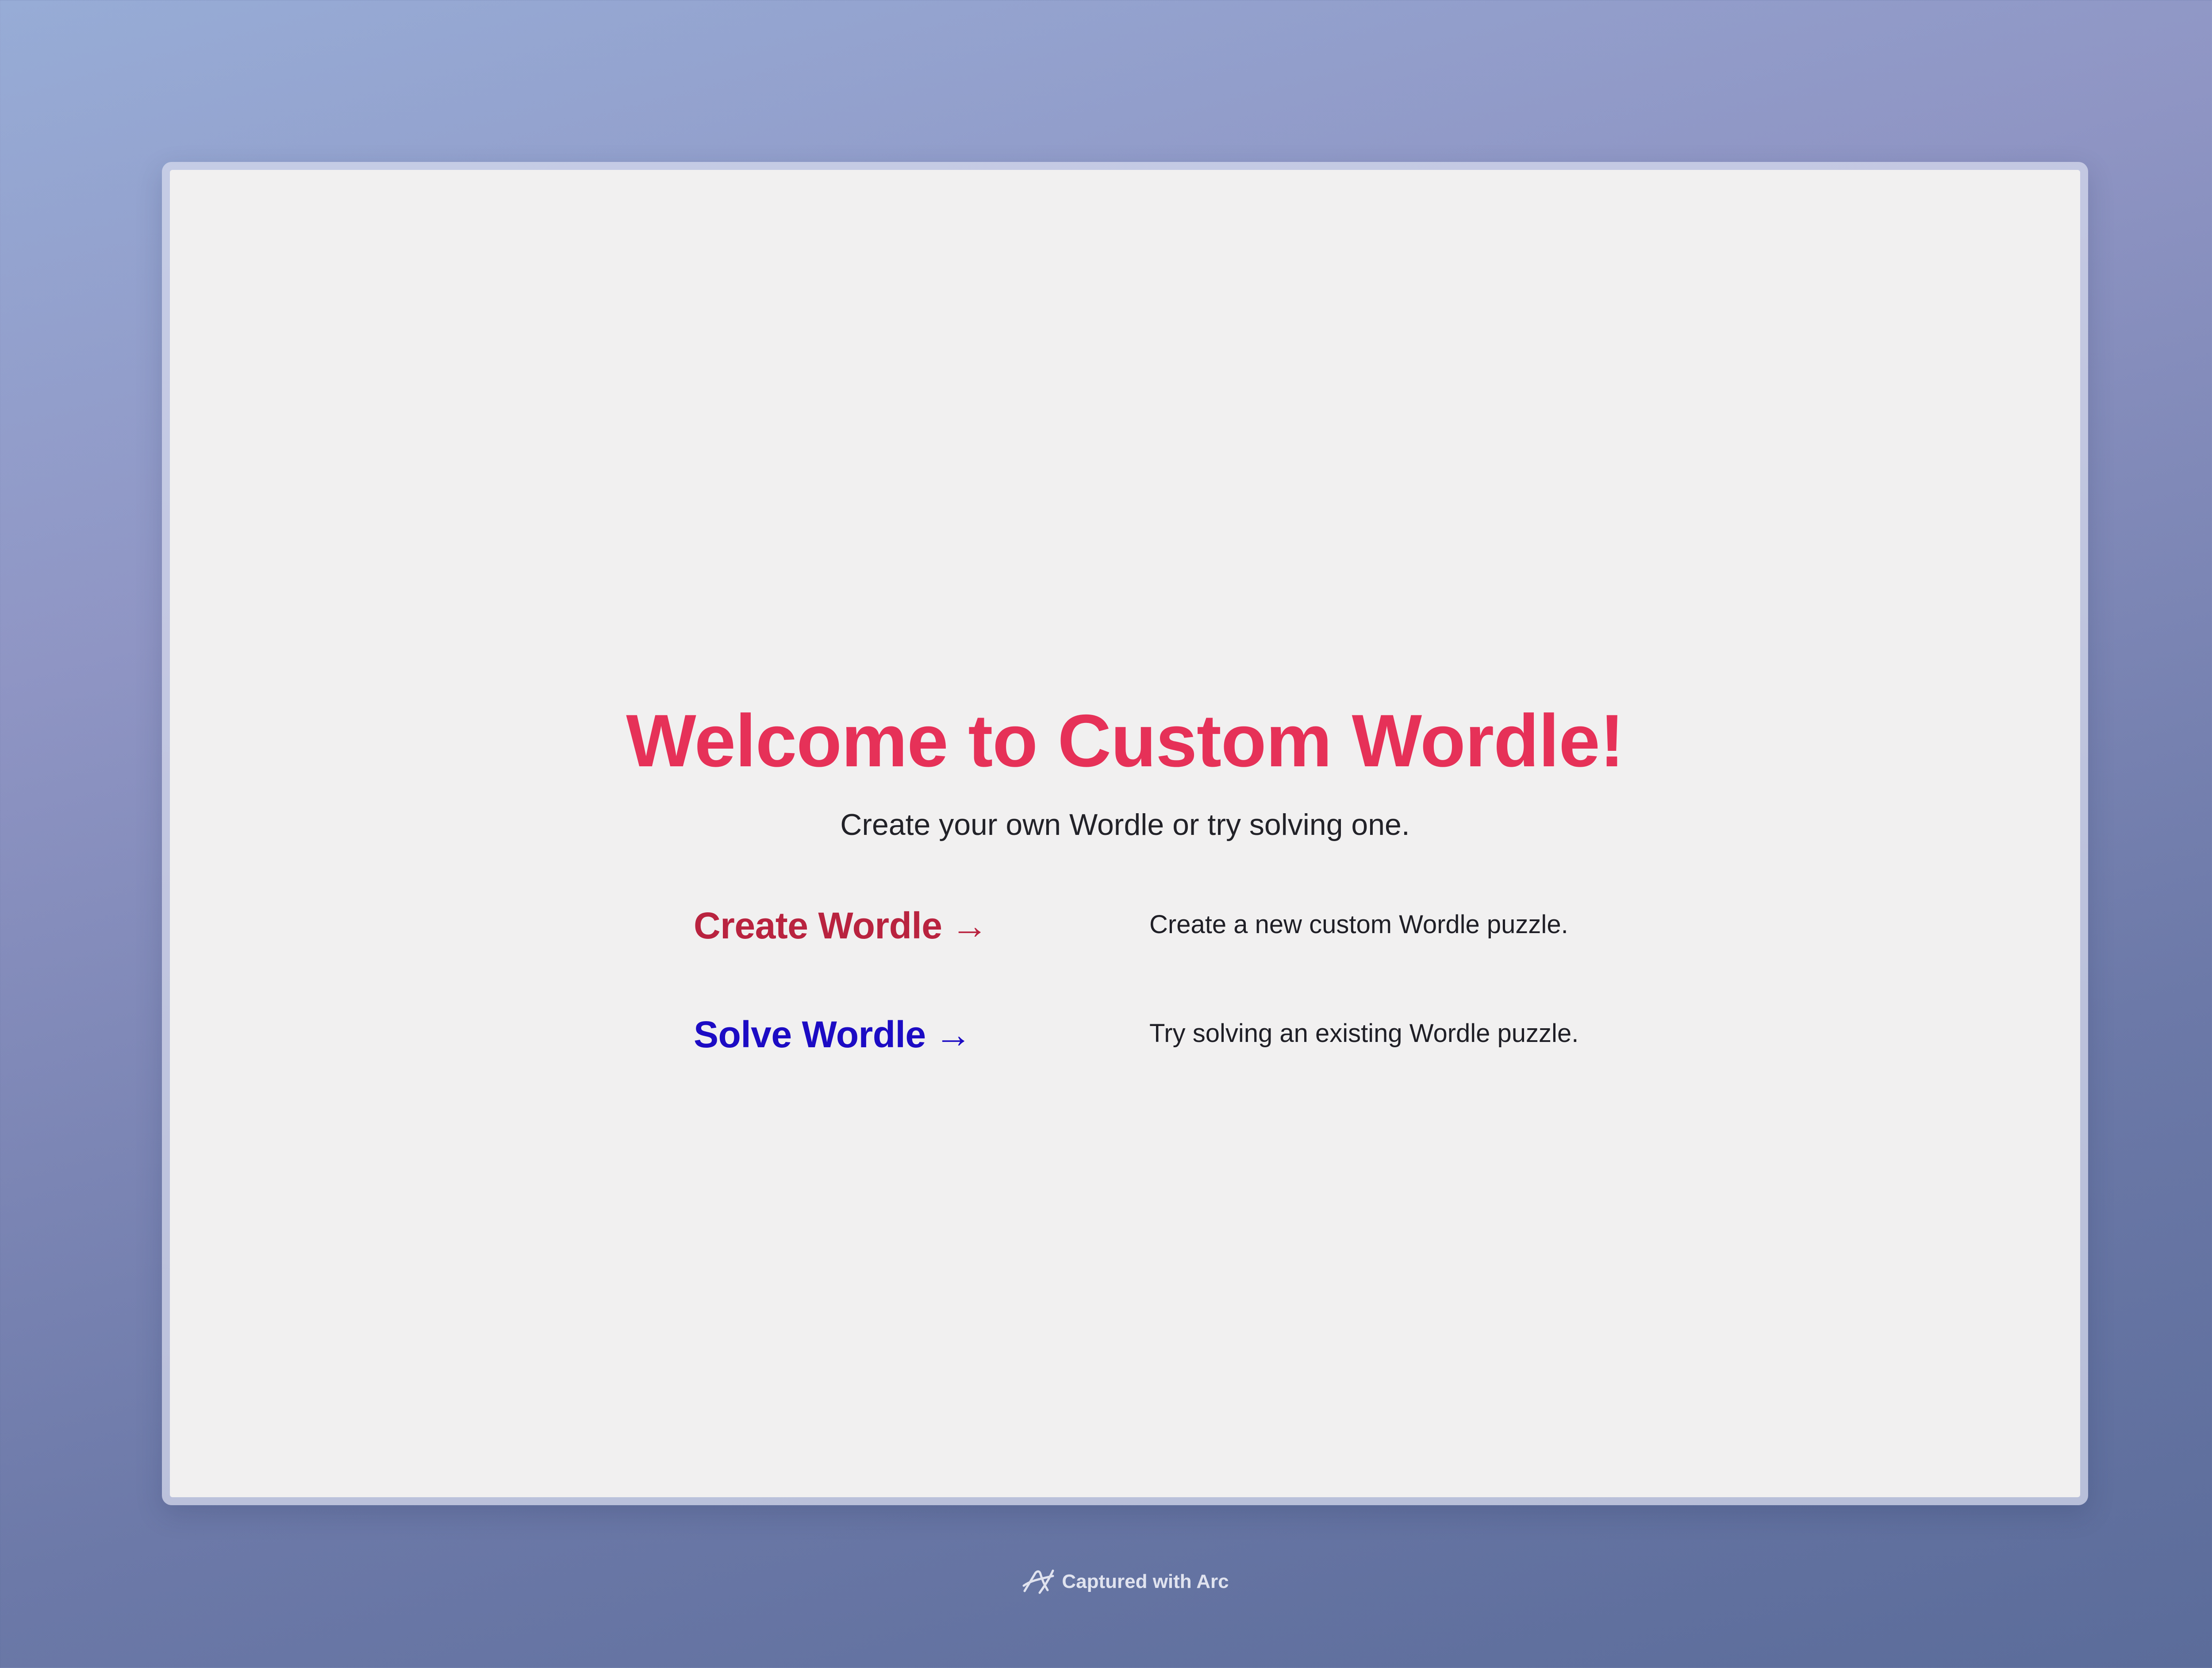 The width and height of the screenshot is (2212, 1668). I want to click on solve-wordle-label: Solve Wordle, so click(810, 1034).